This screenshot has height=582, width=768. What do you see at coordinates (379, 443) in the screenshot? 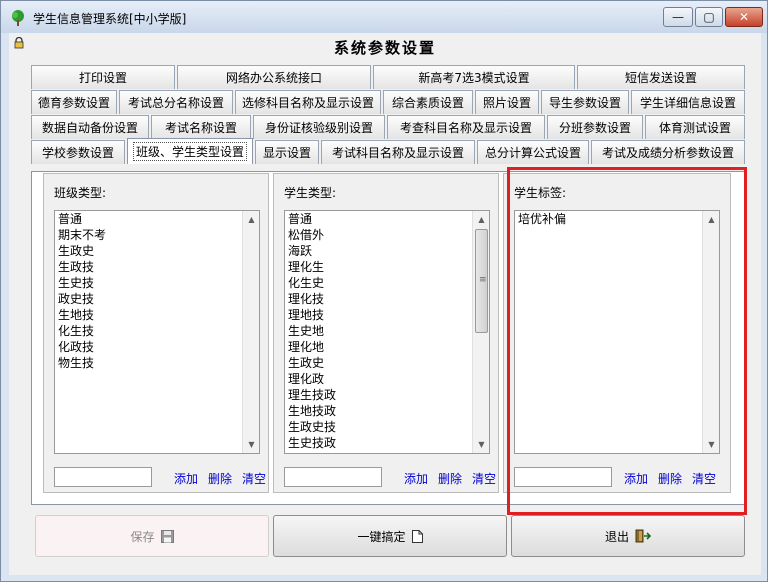
I see `list-item: 生史技政` at bounding box center [379, 443].